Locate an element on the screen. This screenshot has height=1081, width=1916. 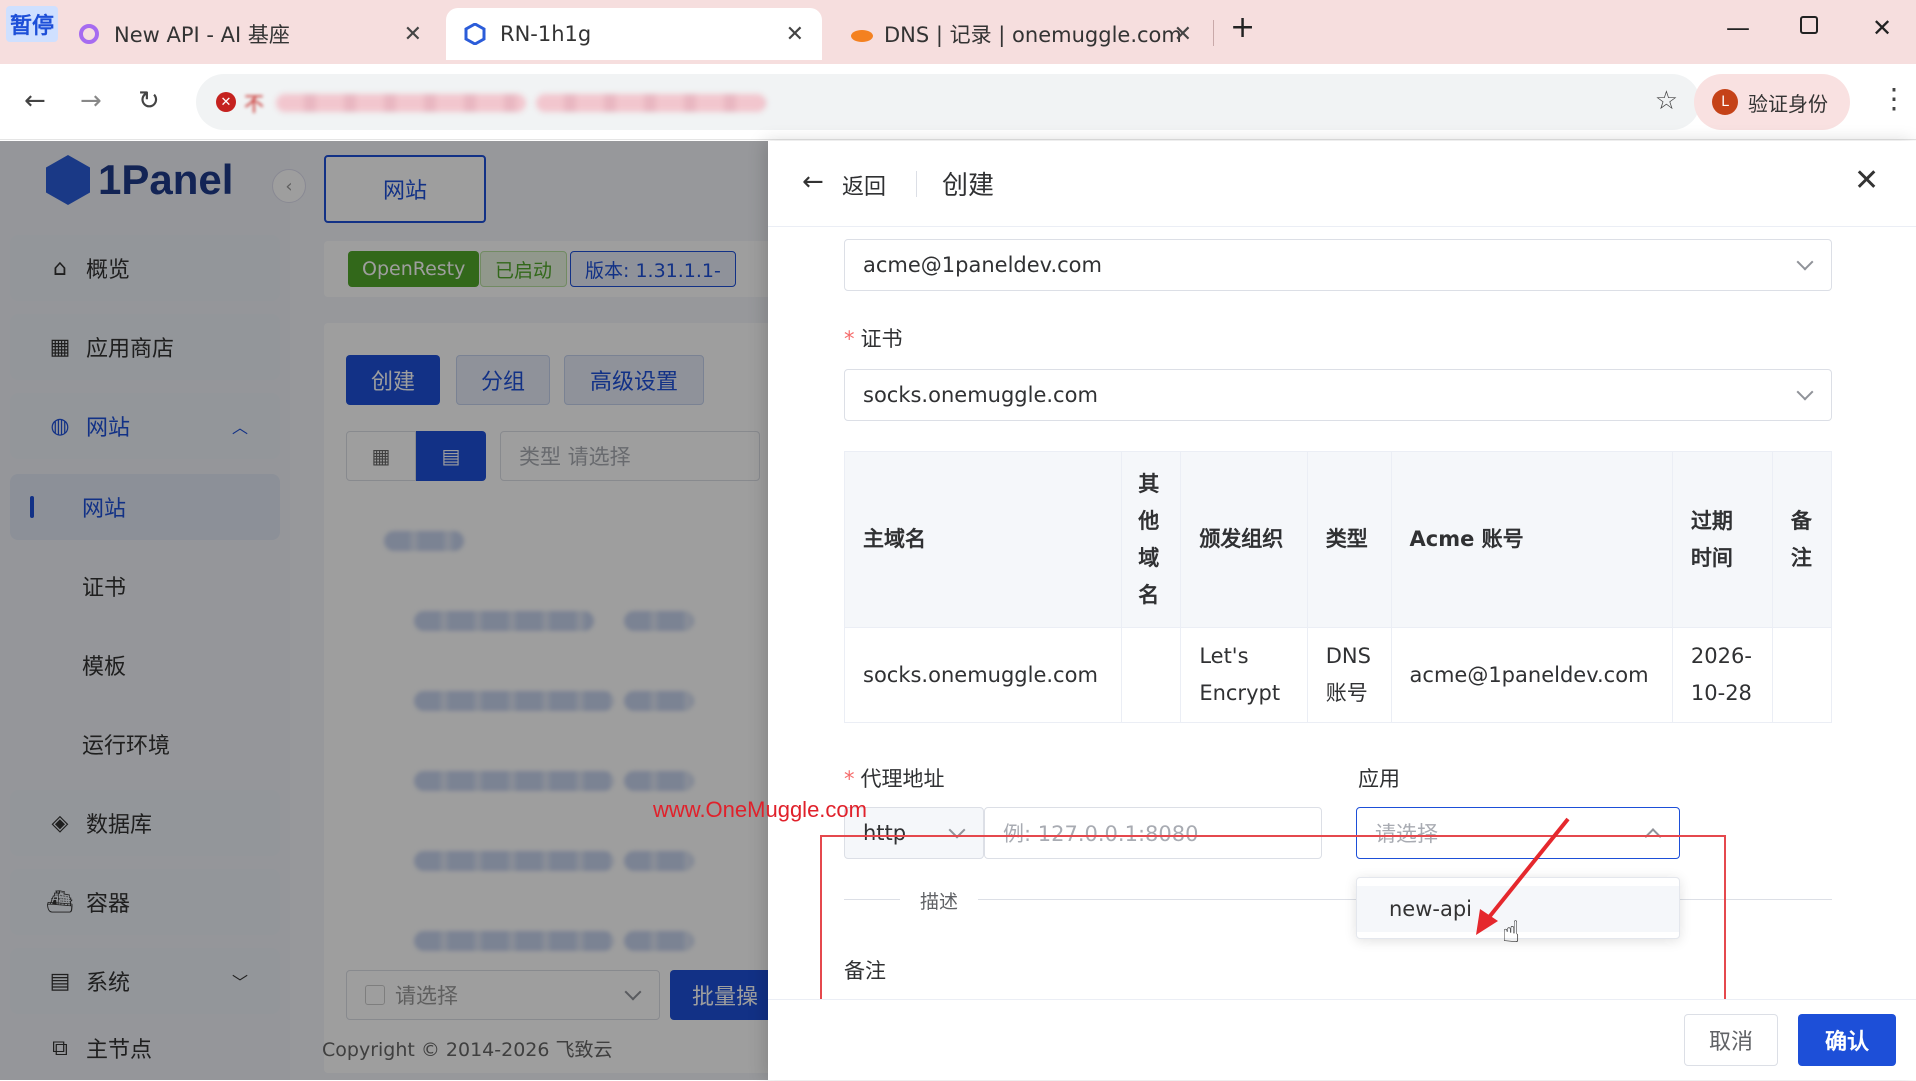
tab-rn-1h1g: RN-1h1g ✕ is located at coordinates (634, 34).